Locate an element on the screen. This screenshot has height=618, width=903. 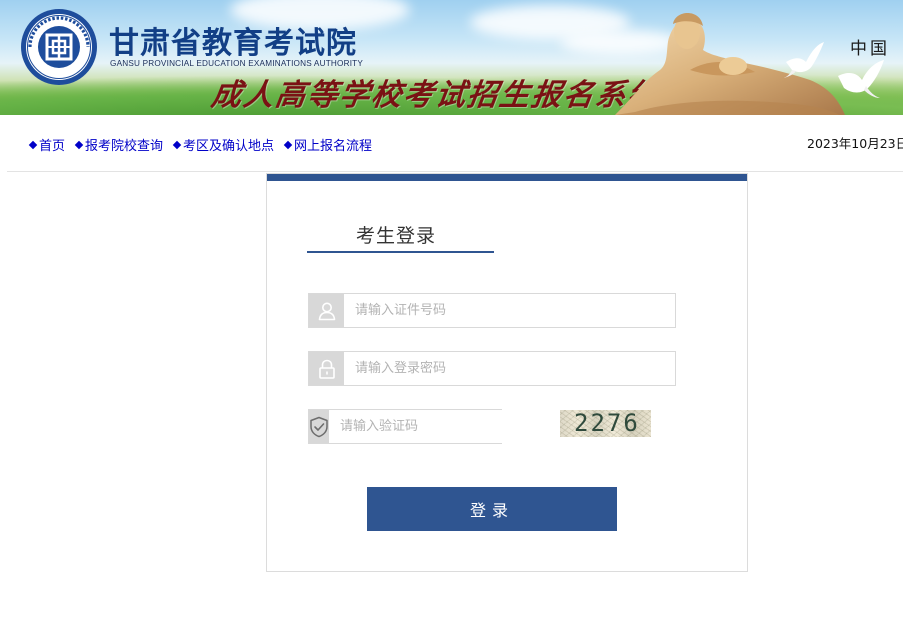
login-button: 登录 is located at coordinates (492, 509).